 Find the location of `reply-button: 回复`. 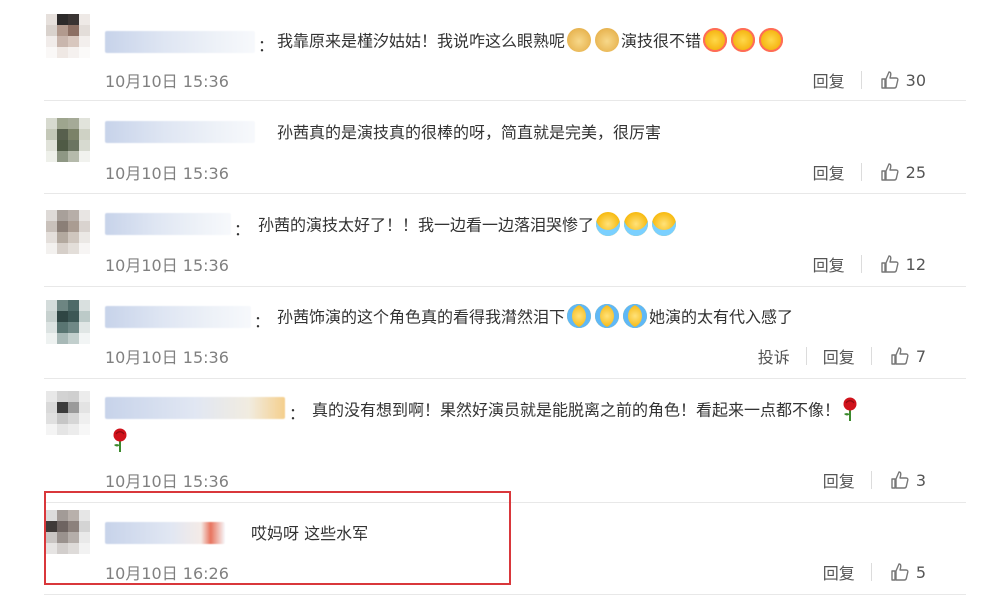

reply-button: 回复 is located at coordinates (839, 572).